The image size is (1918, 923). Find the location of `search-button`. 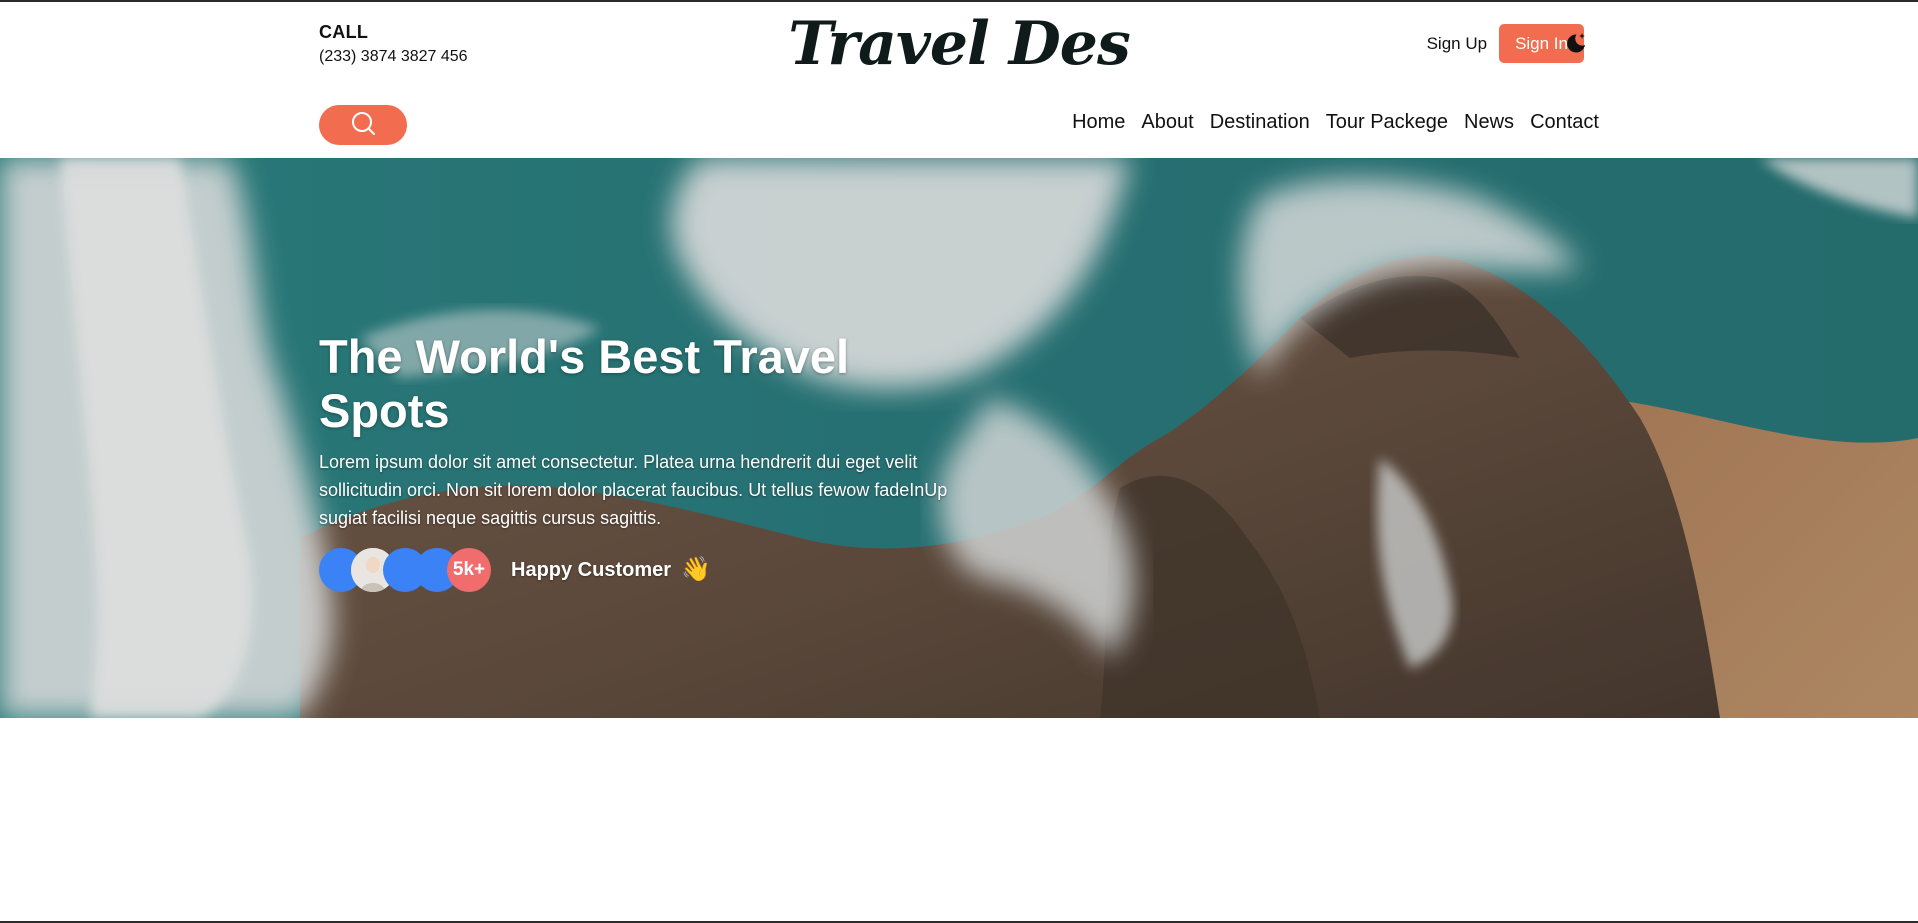

search-button is located at coordinates (363, 125).